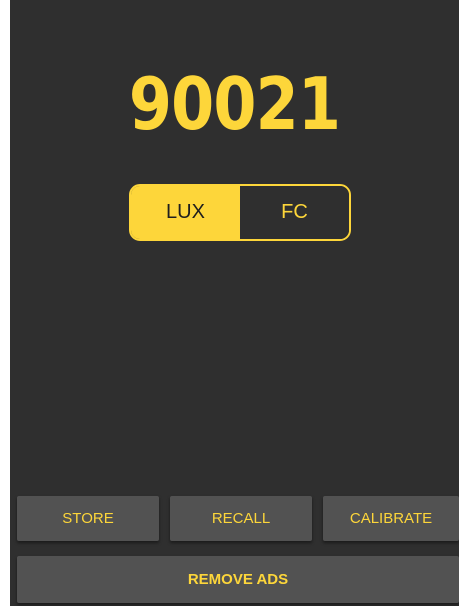  Describe the element at coordinates (185, 212) in the screenshot. I see `unit-option-lux: LUX` at that location.